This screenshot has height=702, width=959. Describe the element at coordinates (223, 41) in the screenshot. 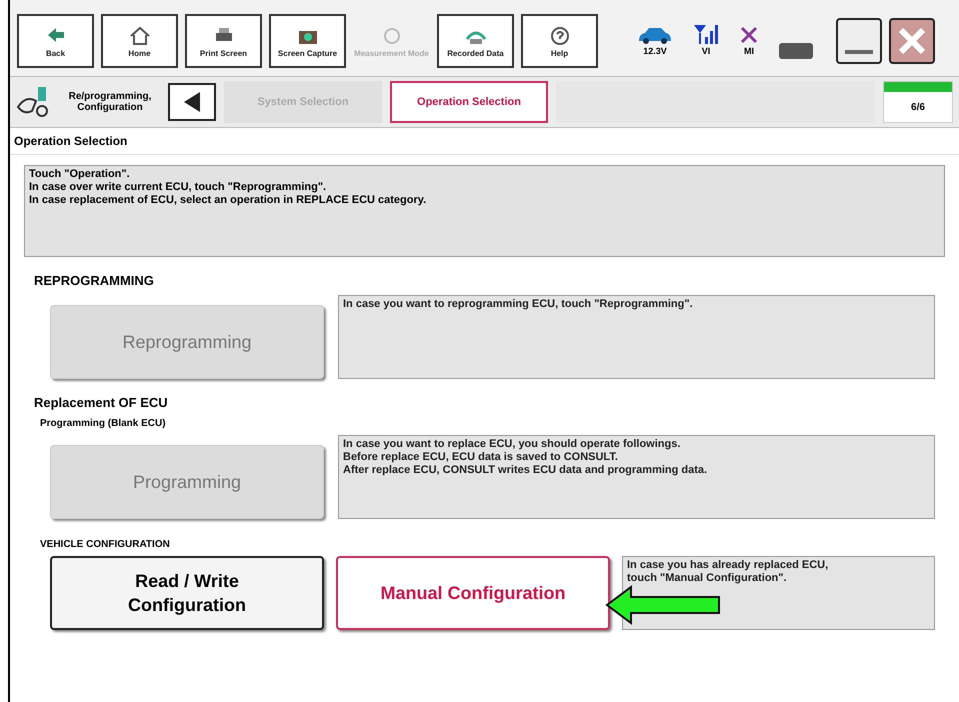

I see `toolbar-button: Print Screen` at that location.